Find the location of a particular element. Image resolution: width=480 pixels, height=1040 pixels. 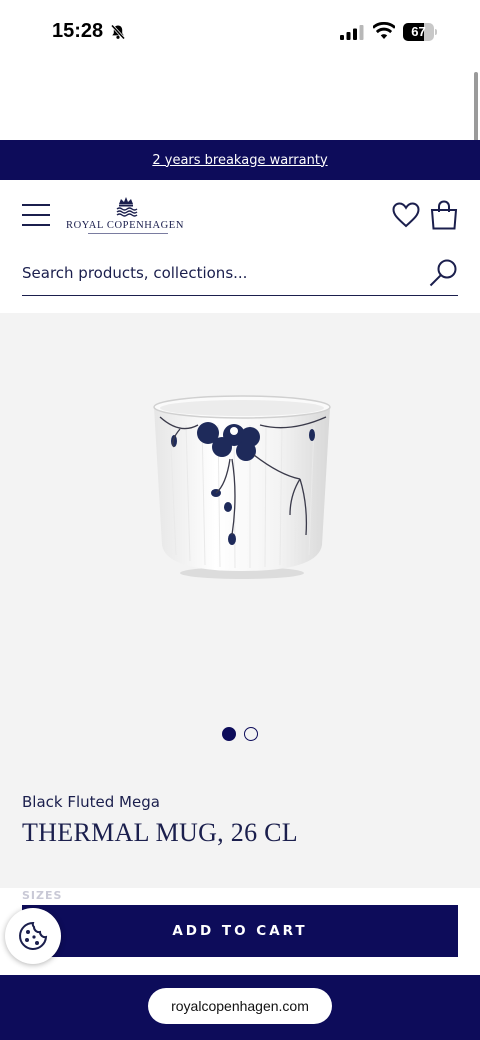

hamburger-menu-icon is located at coordinates (36, 215).